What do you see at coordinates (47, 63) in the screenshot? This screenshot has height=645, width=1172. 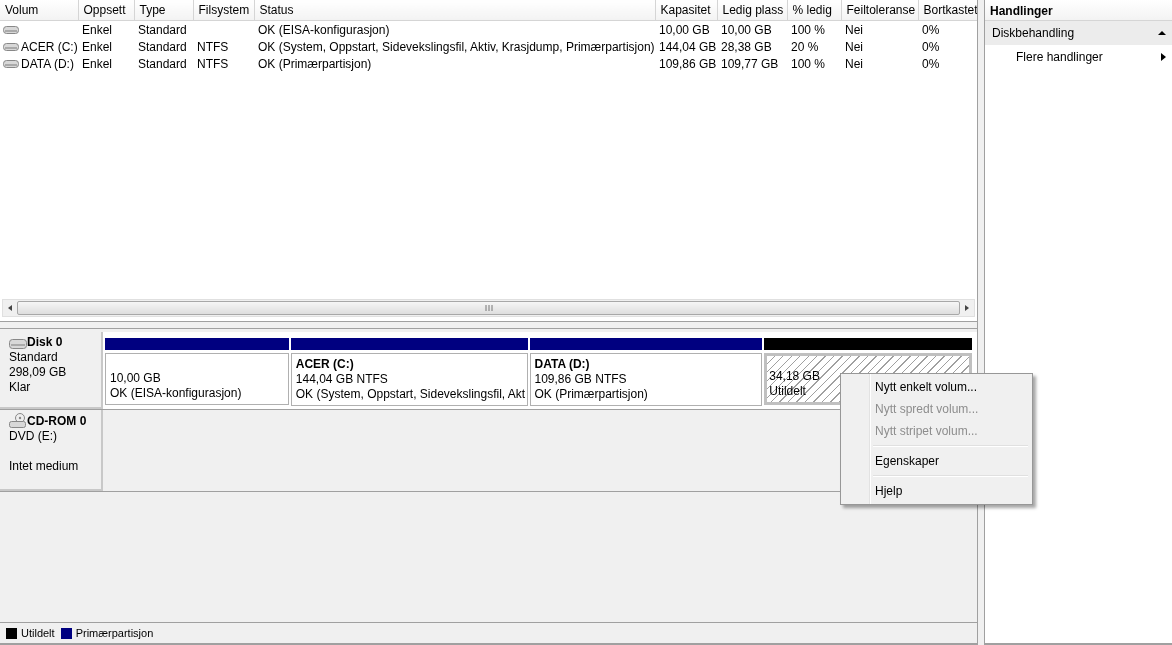 I see `table-cell: DATA (D:)` at bounding box center [47, 63].